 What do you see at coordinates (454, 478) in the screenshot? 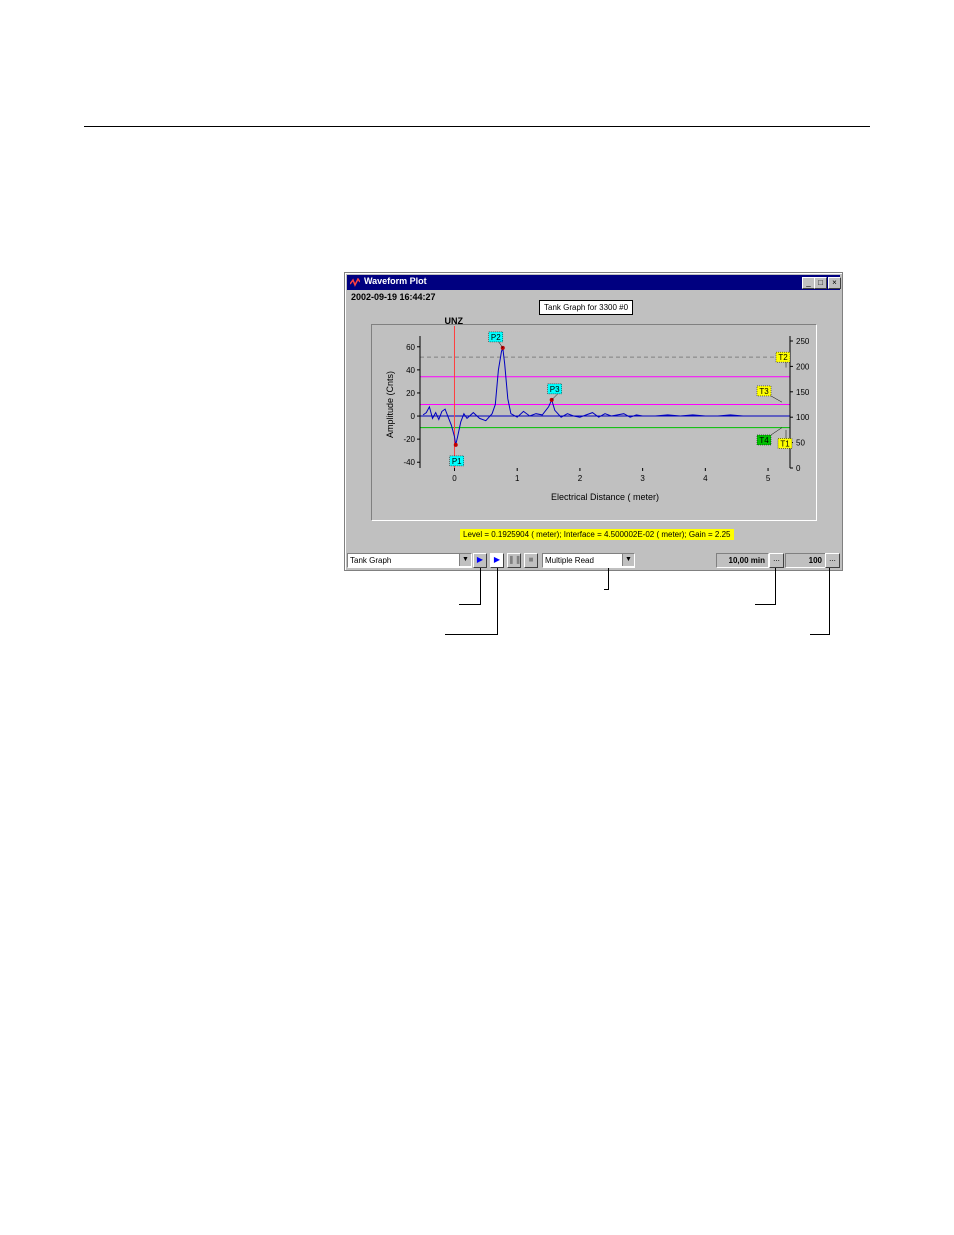
I see `x-tick-label: 0` at bounding box center [454, 478].